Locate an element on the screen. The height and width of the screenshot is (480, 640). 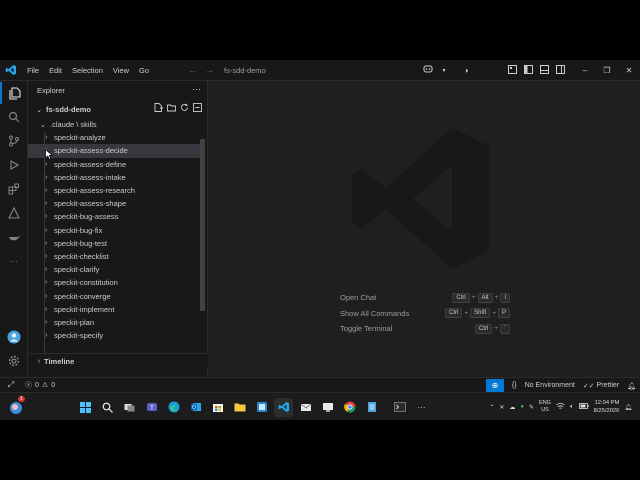
forward-icon: → is located at coordinates (209, 70).